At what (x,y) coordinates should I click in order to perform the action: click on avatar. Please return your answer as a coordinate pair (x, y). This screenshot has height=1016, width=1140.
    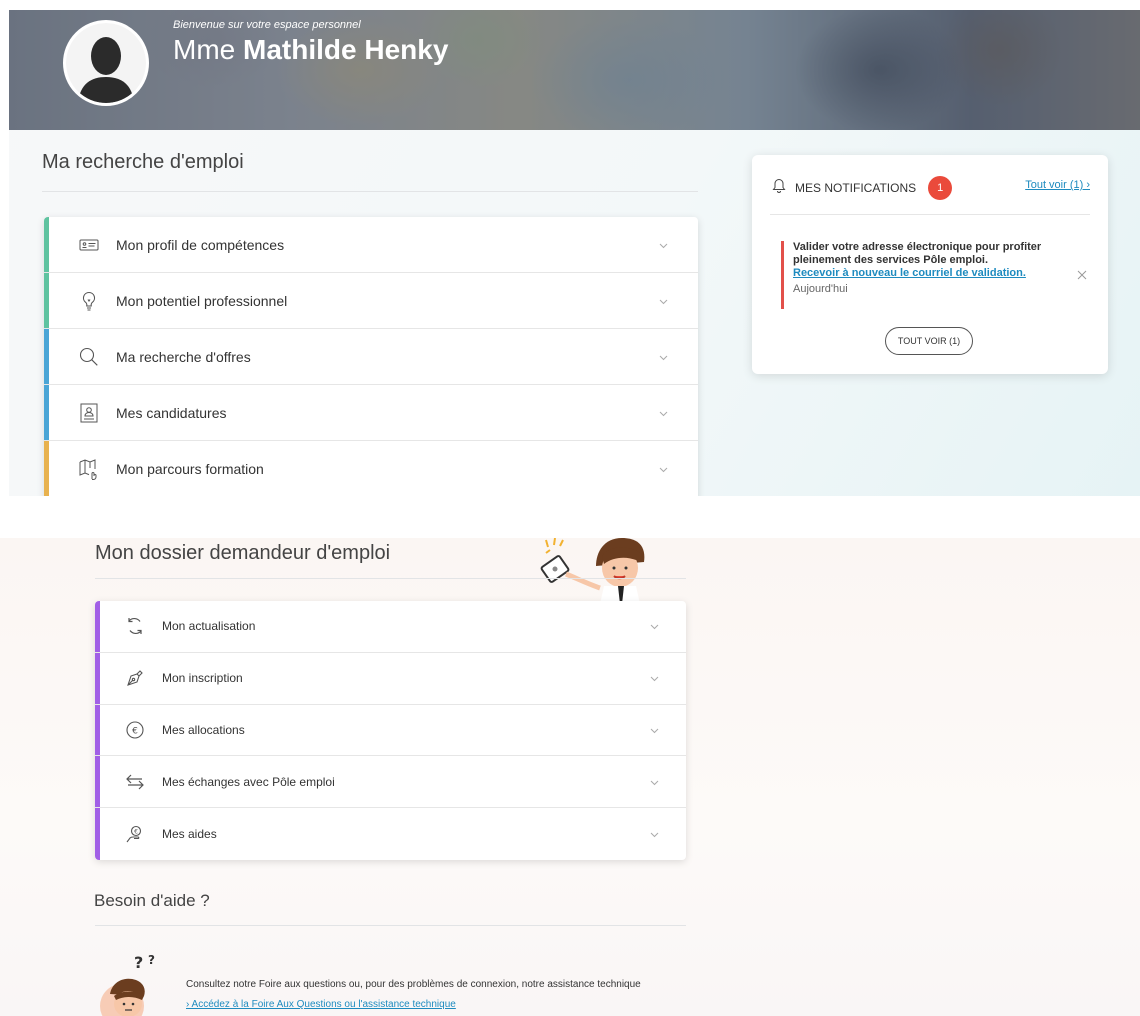
    Looking at the image, I should click on (106, 63).